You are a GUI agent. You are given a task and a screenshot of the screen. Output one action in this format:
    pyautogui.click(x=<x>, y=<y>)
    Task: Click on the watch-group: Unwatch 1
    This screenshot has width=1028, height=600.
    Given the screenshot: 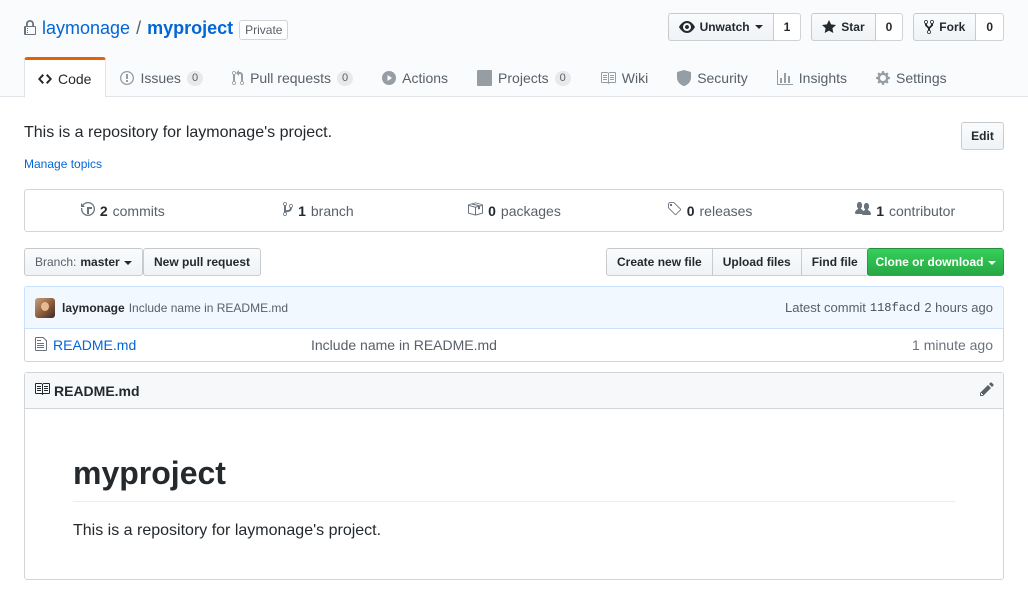 What is the action you would take?
    pyautogui.click(x=734, y=27)
    